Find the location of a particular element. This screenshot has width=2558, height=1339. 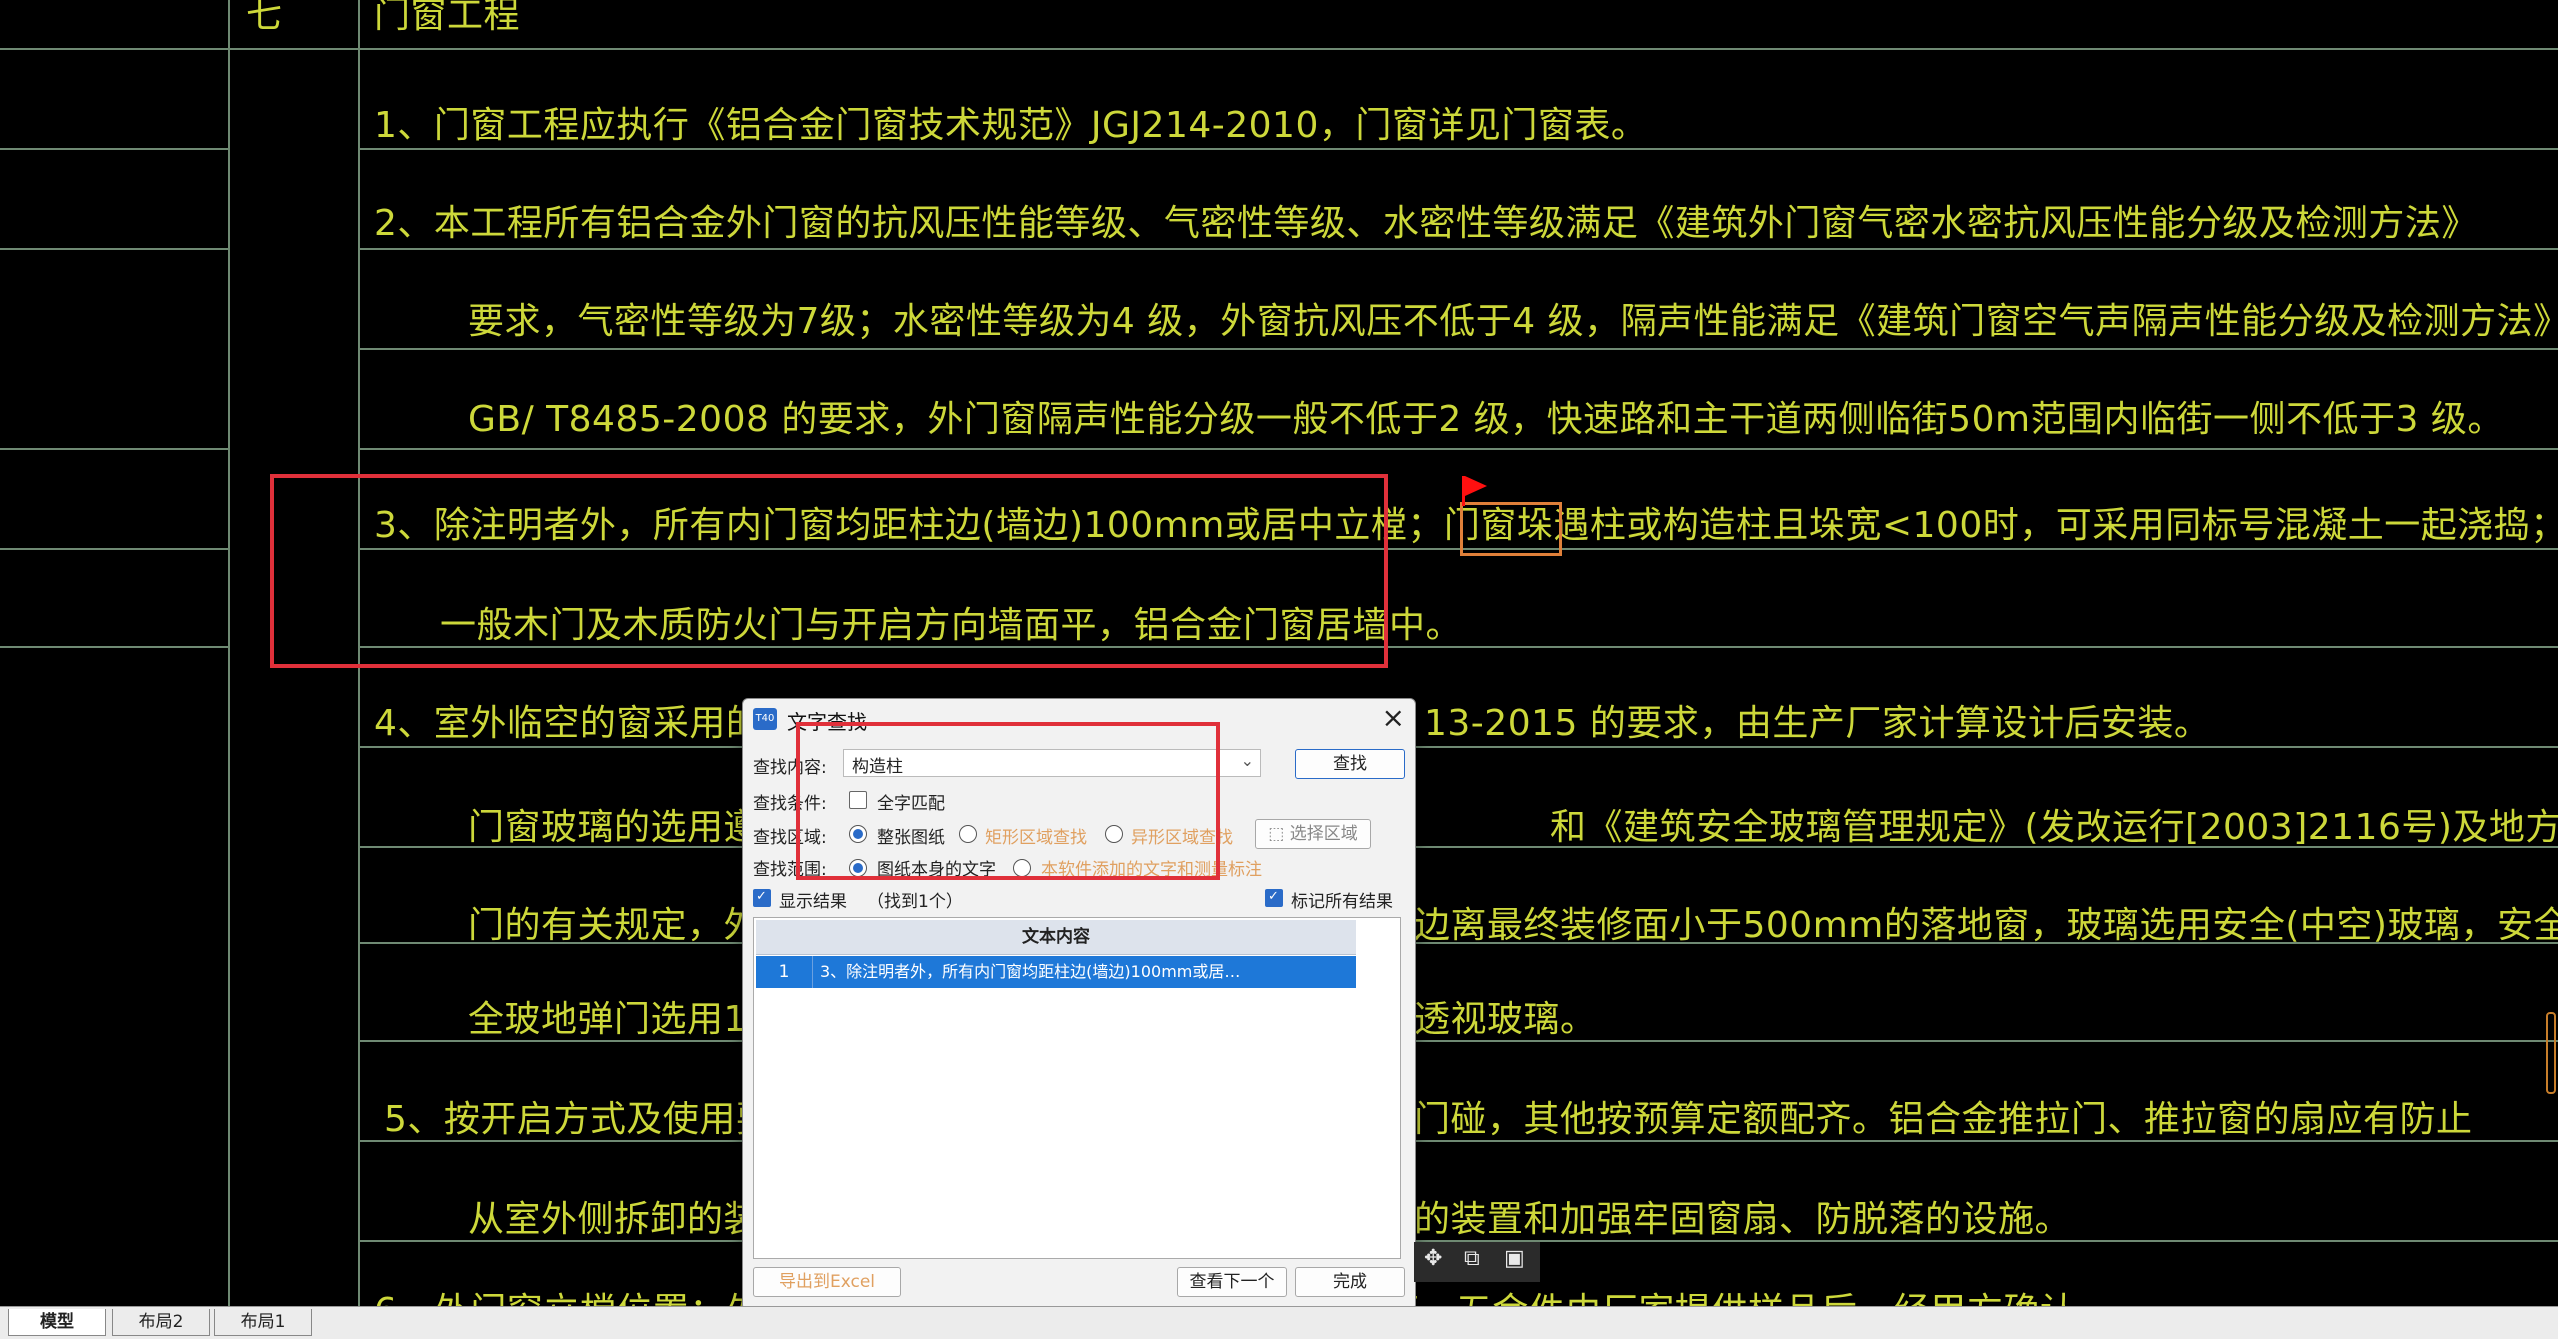

note-line-8b: 和《建筑安全玻璃管理规定》(发改运行[2003]2116号)及地方主管部 is located at coordinates (2054, 827).